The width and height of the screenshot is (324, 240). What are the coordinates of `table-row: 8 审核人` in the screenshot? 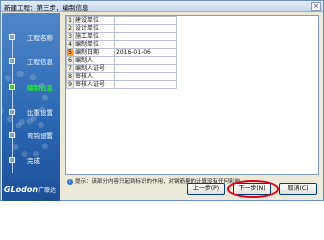 It's located at (121, 76).